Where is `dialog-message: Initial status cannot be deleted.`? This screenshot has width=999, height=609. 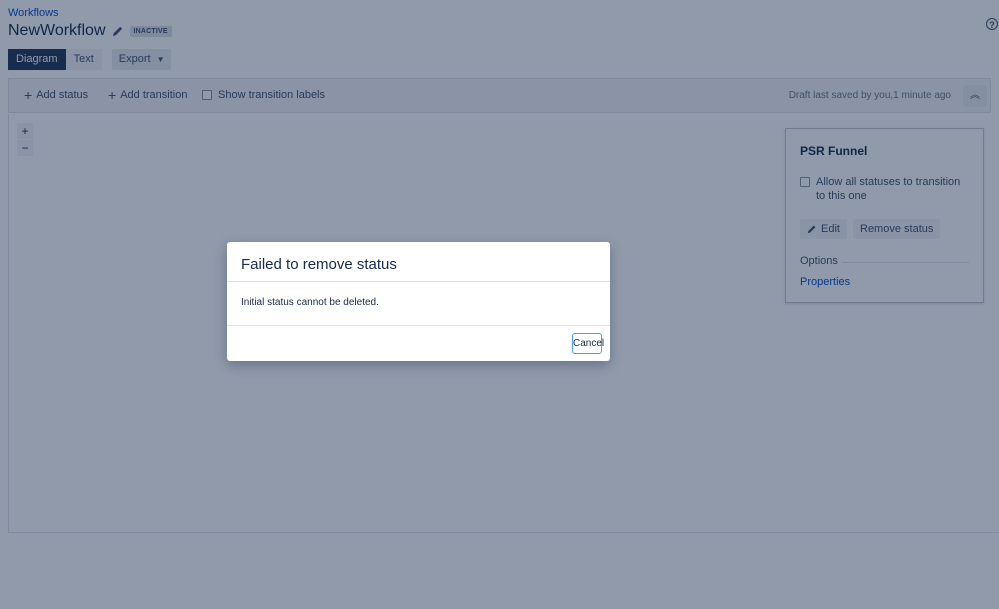
dialog-message: Initial status cannot be deleted. is located at coordinates (310, 302).